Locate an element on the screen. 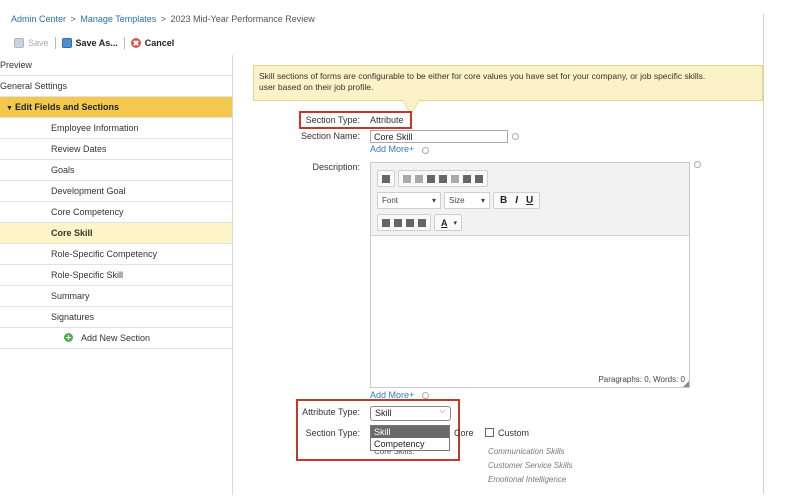  save-label: Save is located at coordinates (38, 43).